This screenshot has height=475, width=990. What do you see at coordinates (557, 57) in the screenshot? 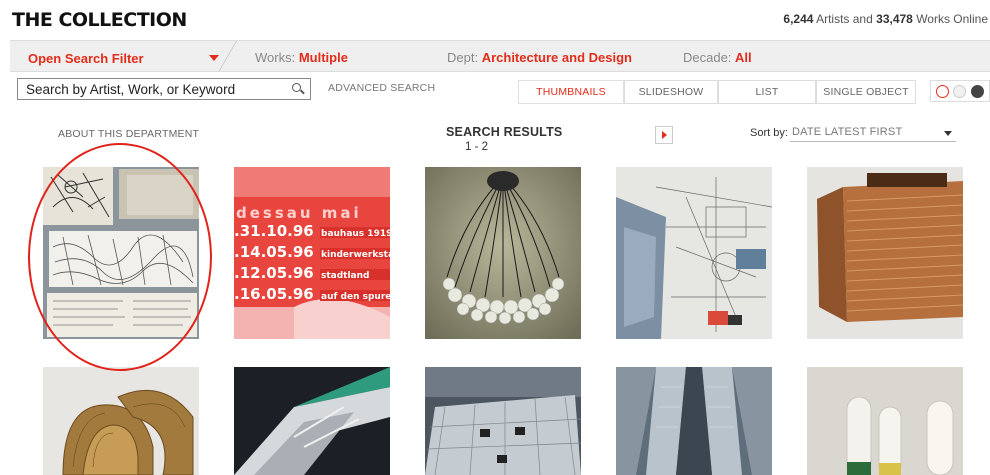
I see `dept-filter-value: Architecture and Design` at bounding box center [557, 57].